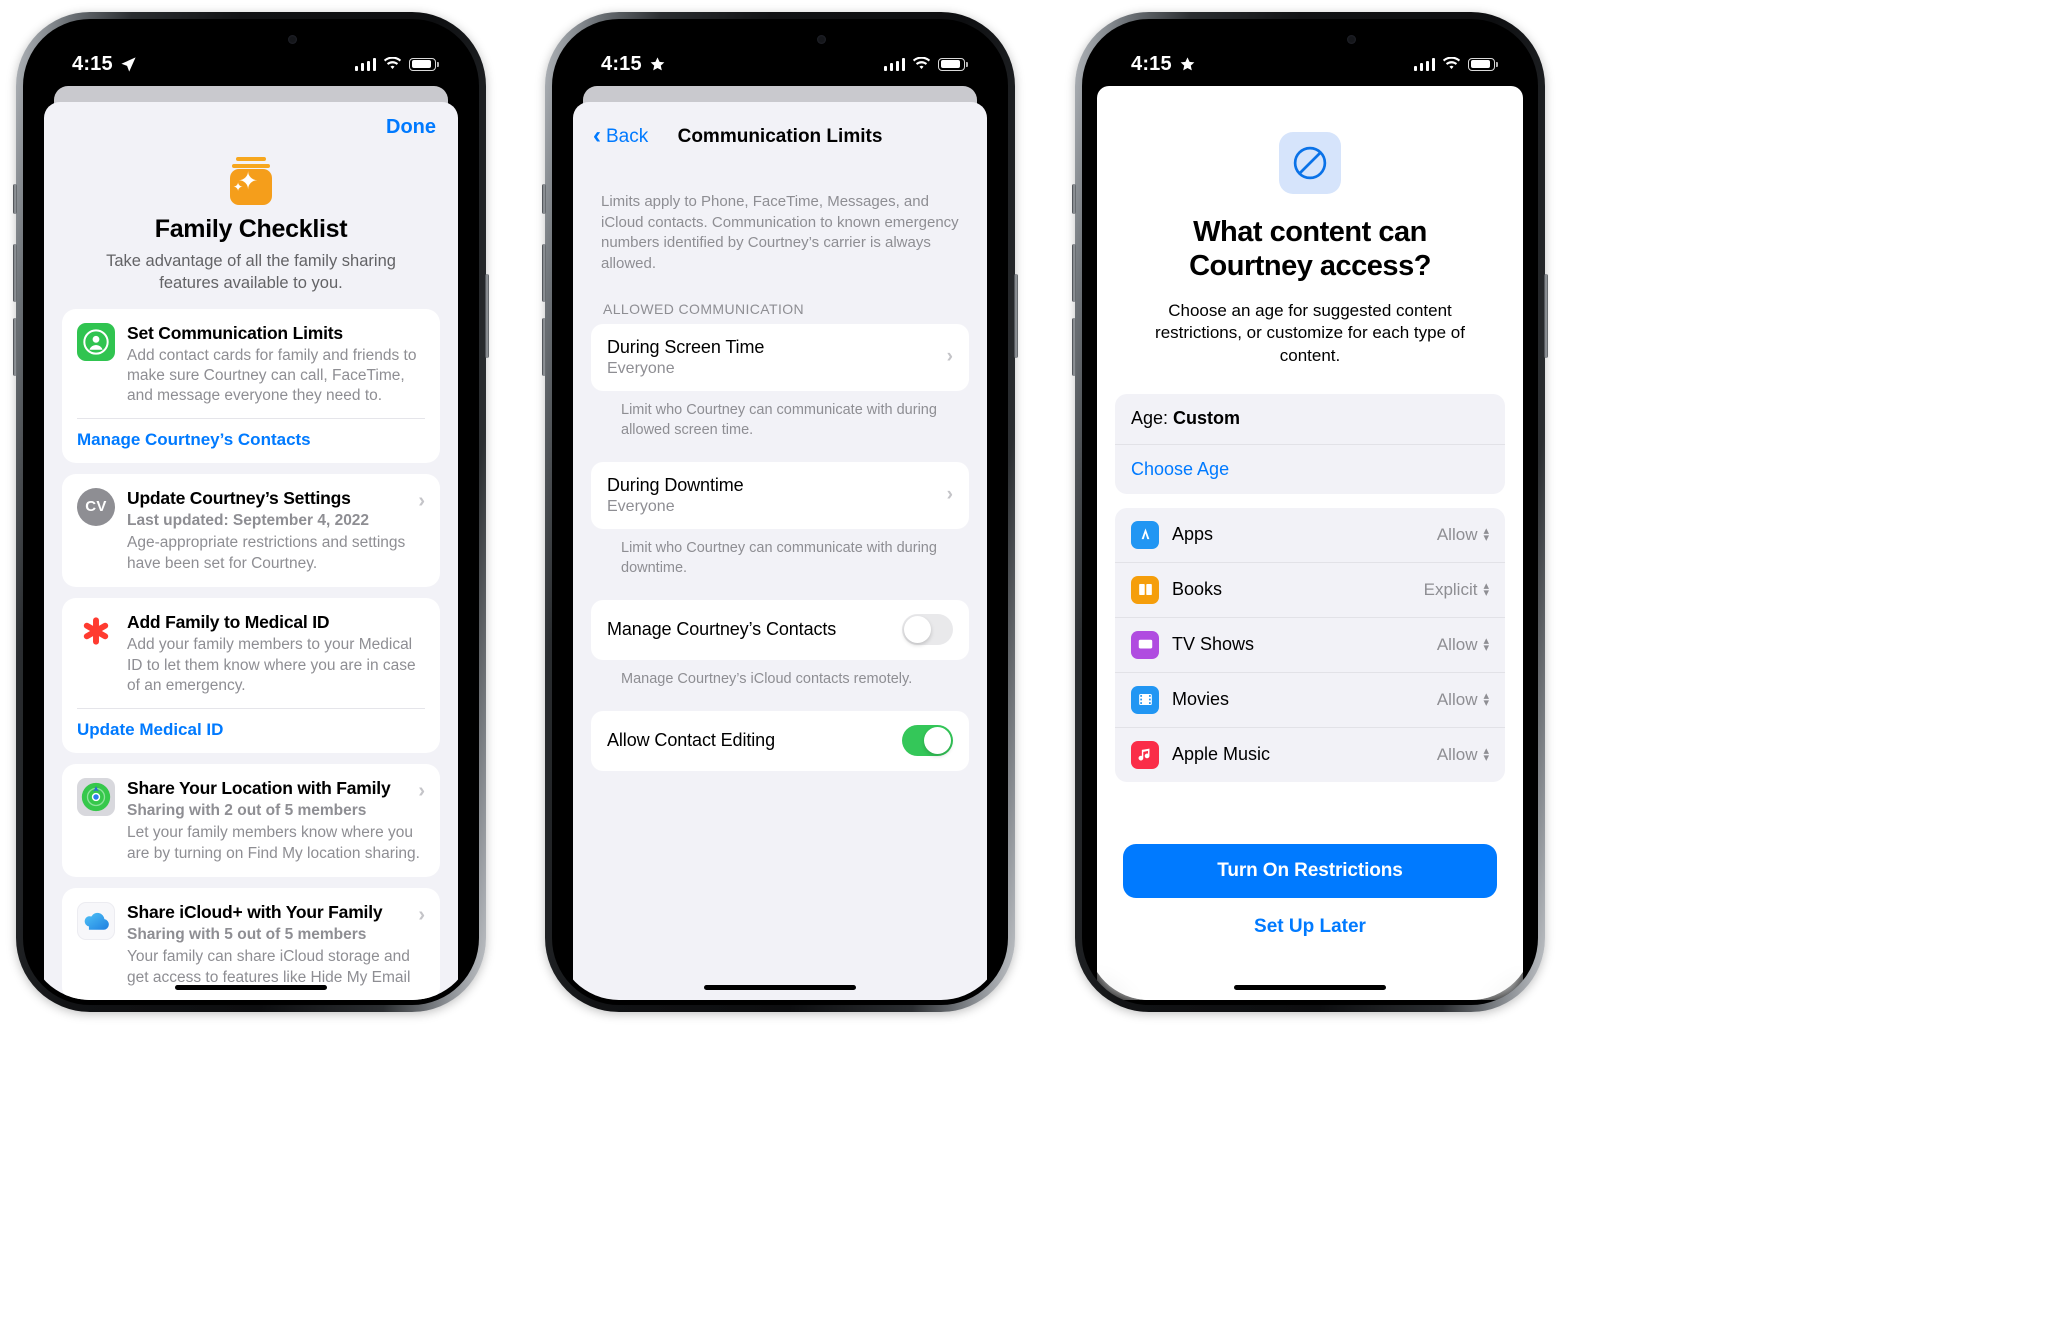  I want to click on manage-contacts-link: Manage Courtney’s Contacts, so click(251, 433).